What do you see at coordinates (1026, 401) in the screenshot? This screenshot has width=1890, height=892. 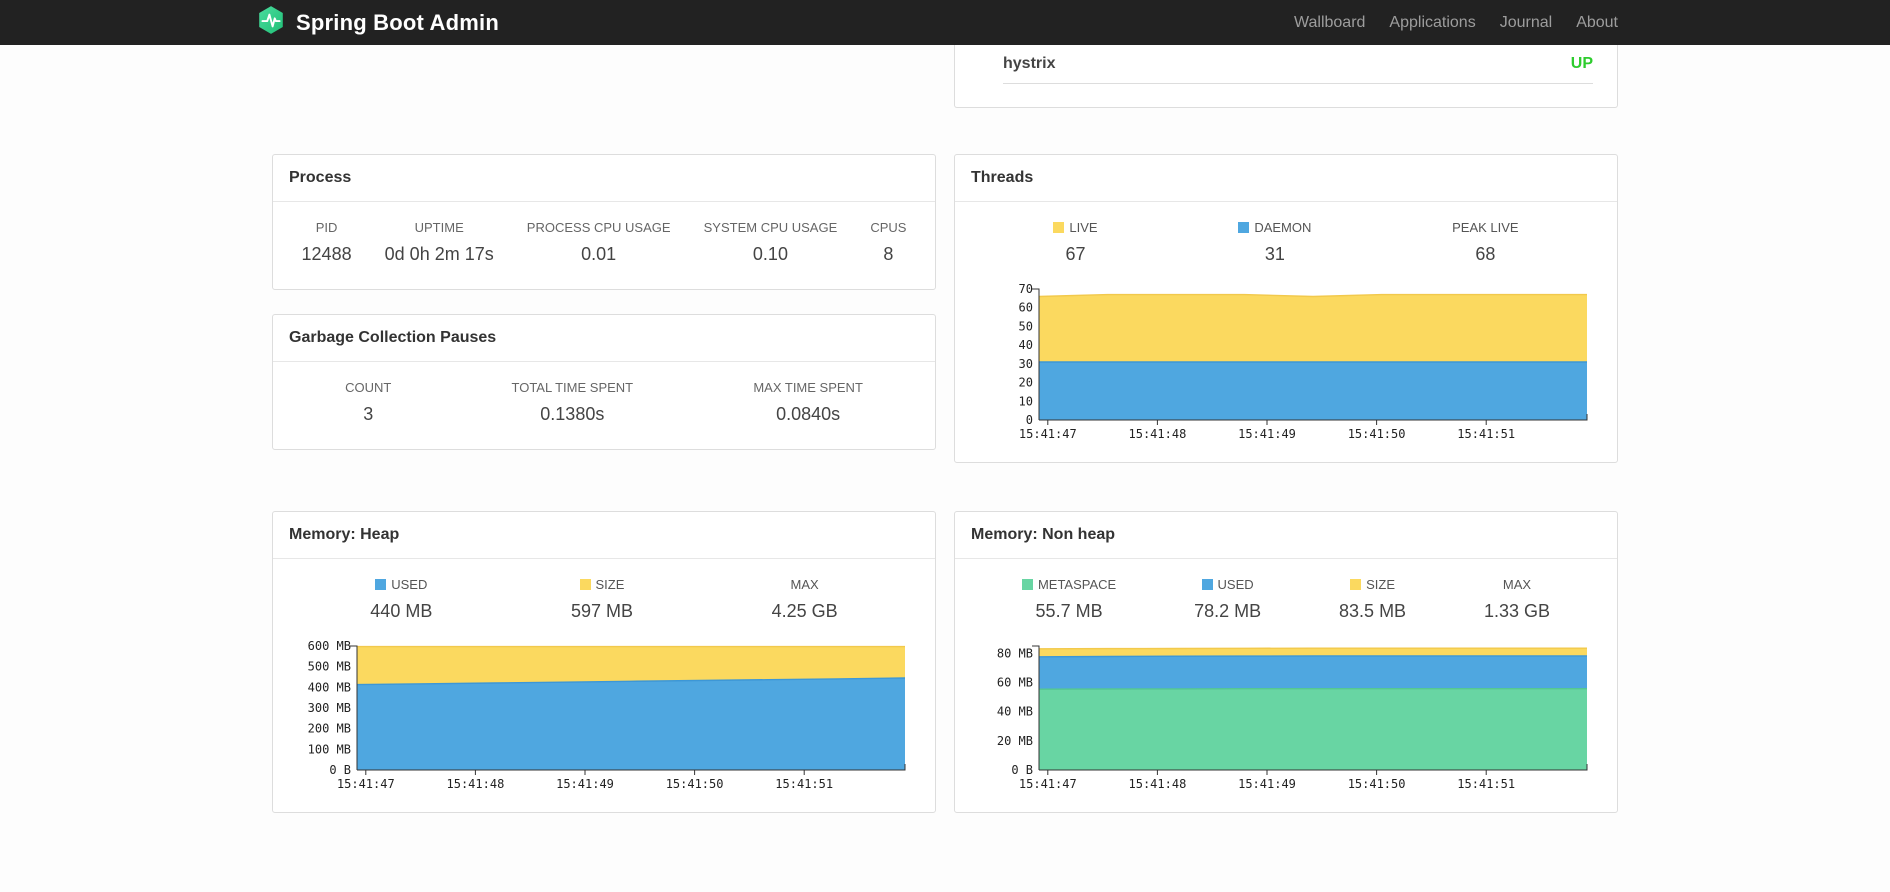 I see `svg-text: 10` at bounding box center [1026, 401].